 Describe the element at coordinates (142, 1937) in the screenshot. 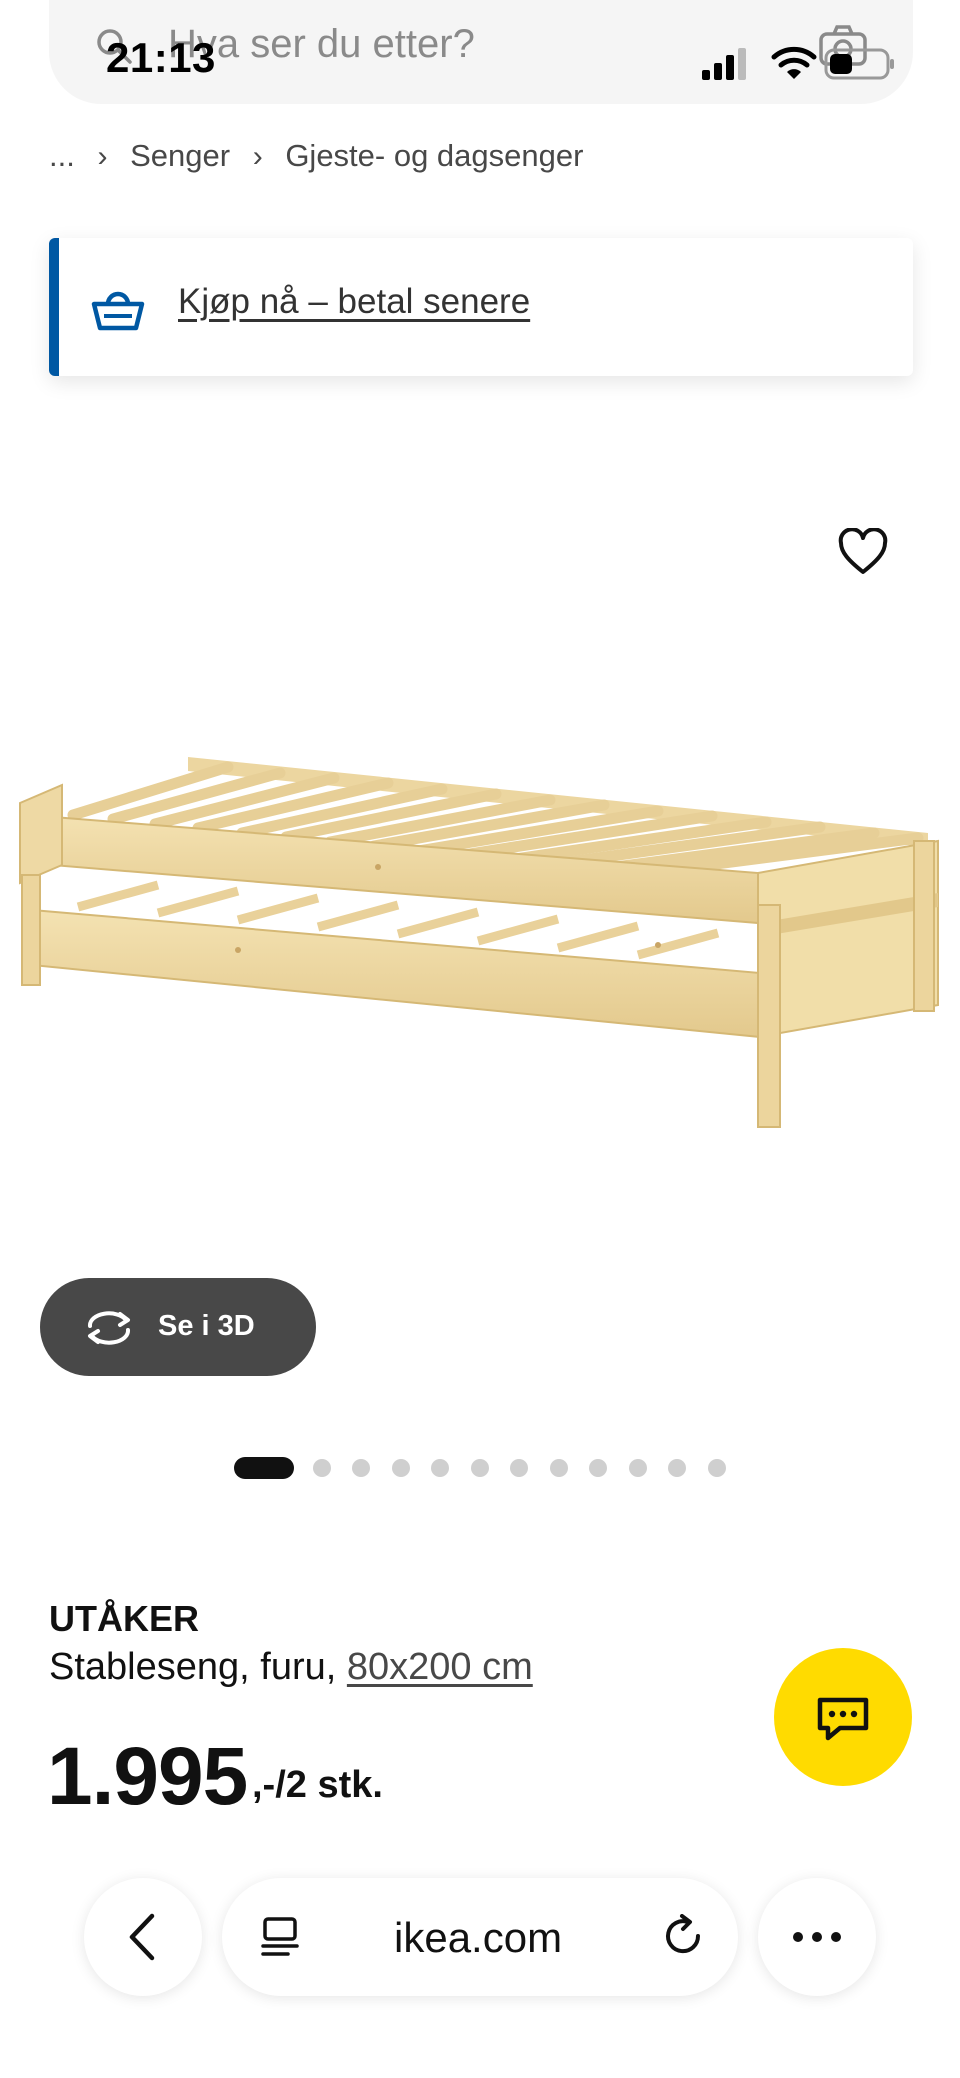

I see `back-icon` at that location.